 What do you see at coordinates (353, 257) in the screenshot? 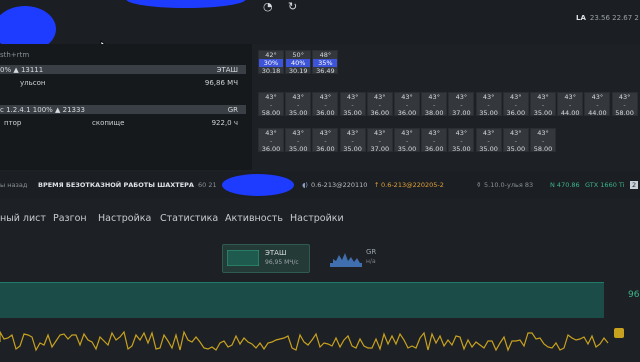
I see `algo-card-gr: GR н/а` at bounding box center [353, 257].